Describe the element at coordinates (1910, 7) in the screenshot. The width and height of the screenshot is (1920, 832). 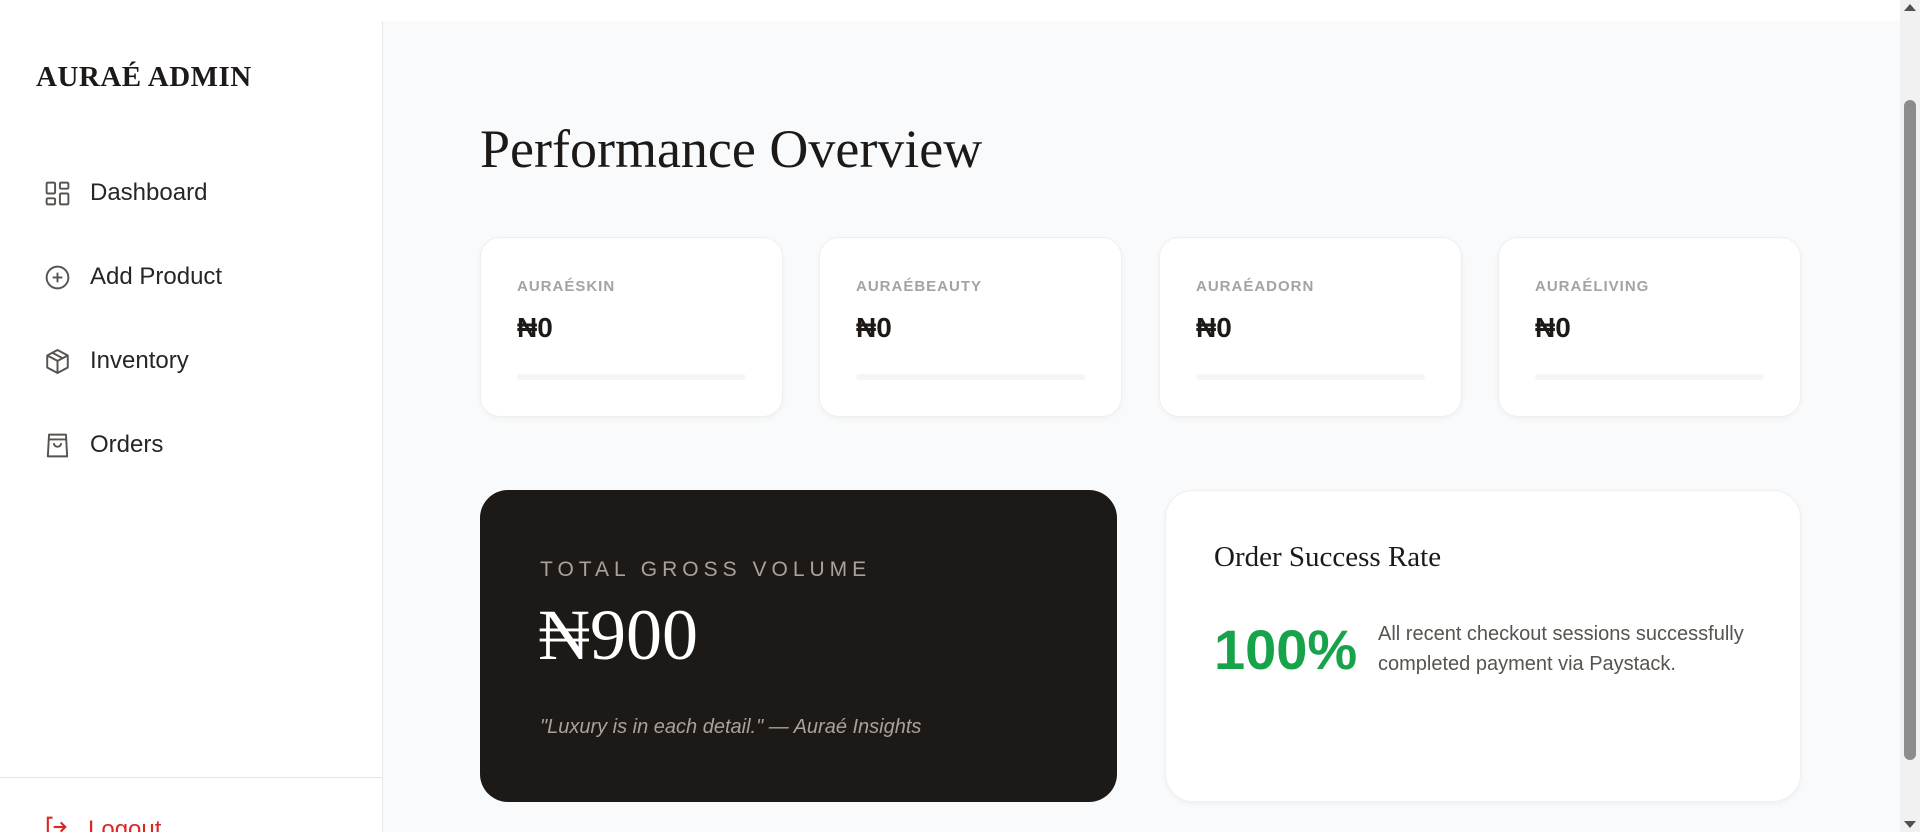
I see `scroll-up-arrow-icon` at that location.